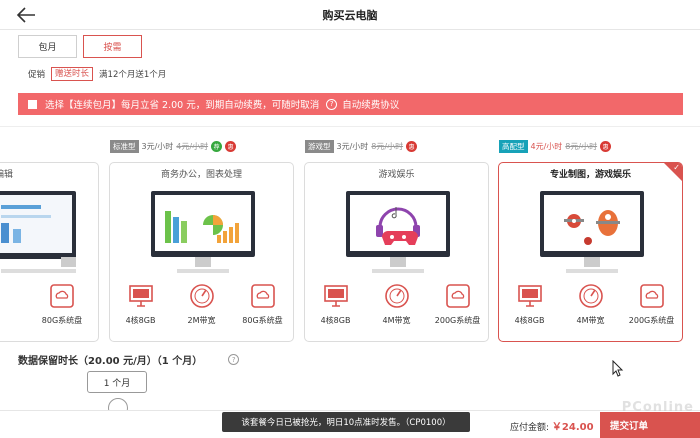 Image resolution: width=700 pixels, height=438 pixels. I want to click on header-bar: 购买云电脑, so click(350, 15).